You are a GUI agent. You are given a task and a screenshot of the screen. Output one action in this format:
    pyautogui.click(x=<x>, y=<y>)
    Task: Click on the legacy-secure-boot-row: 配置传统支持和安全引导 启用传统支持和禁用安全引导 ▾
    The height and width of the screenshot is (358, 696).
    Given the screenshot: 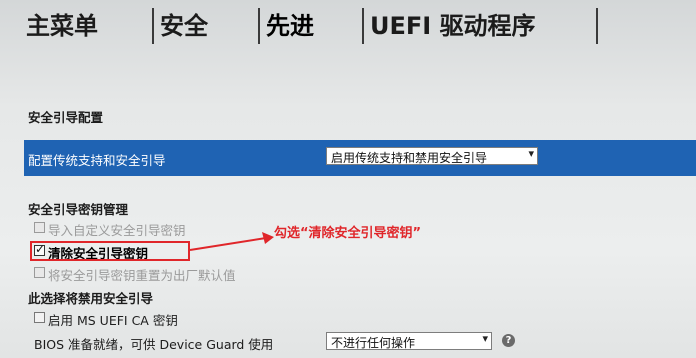 What is the action you would take?
    pyautogui.click(x=360, y=158)
    